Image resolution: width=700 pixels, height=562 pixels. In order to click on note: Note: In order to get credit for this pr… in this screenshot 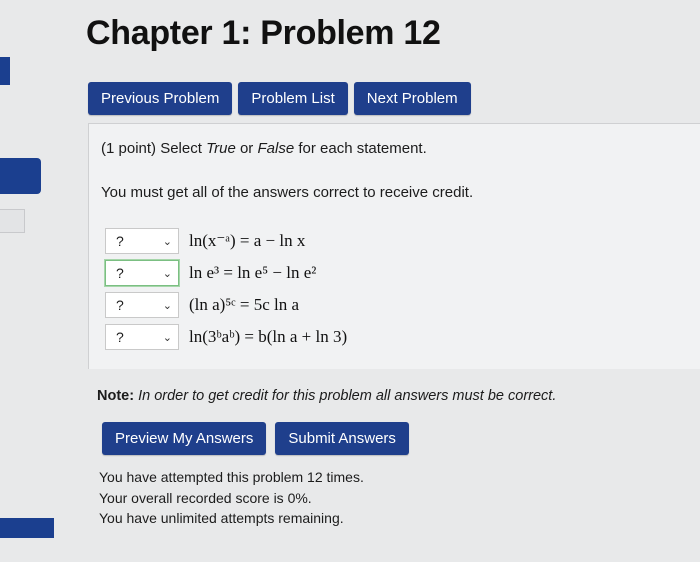, I will do `click(326, 396)`.